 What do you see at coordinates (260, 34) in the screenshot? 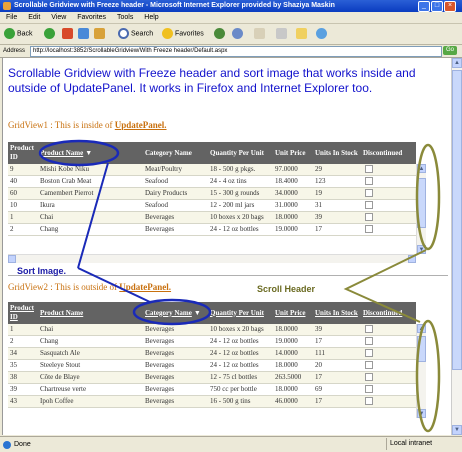
I see `mail-button` at bounding box center [260, 34].